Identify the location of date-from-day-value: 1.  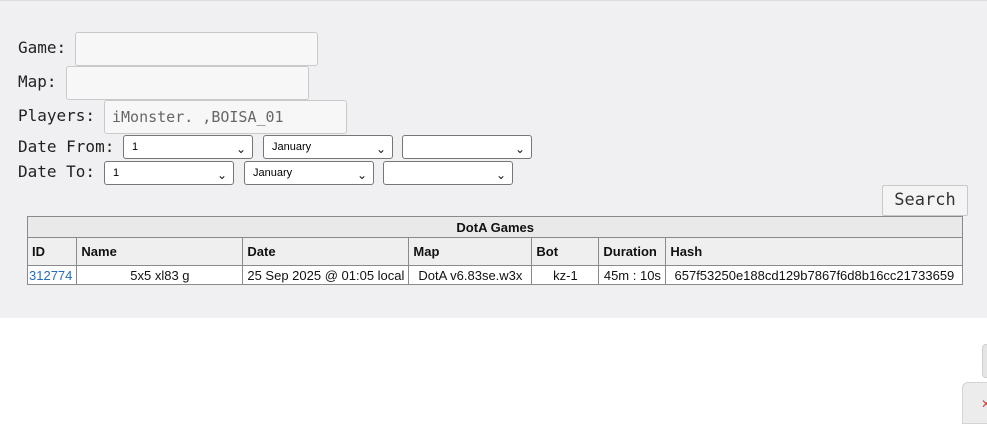
(135, 147).